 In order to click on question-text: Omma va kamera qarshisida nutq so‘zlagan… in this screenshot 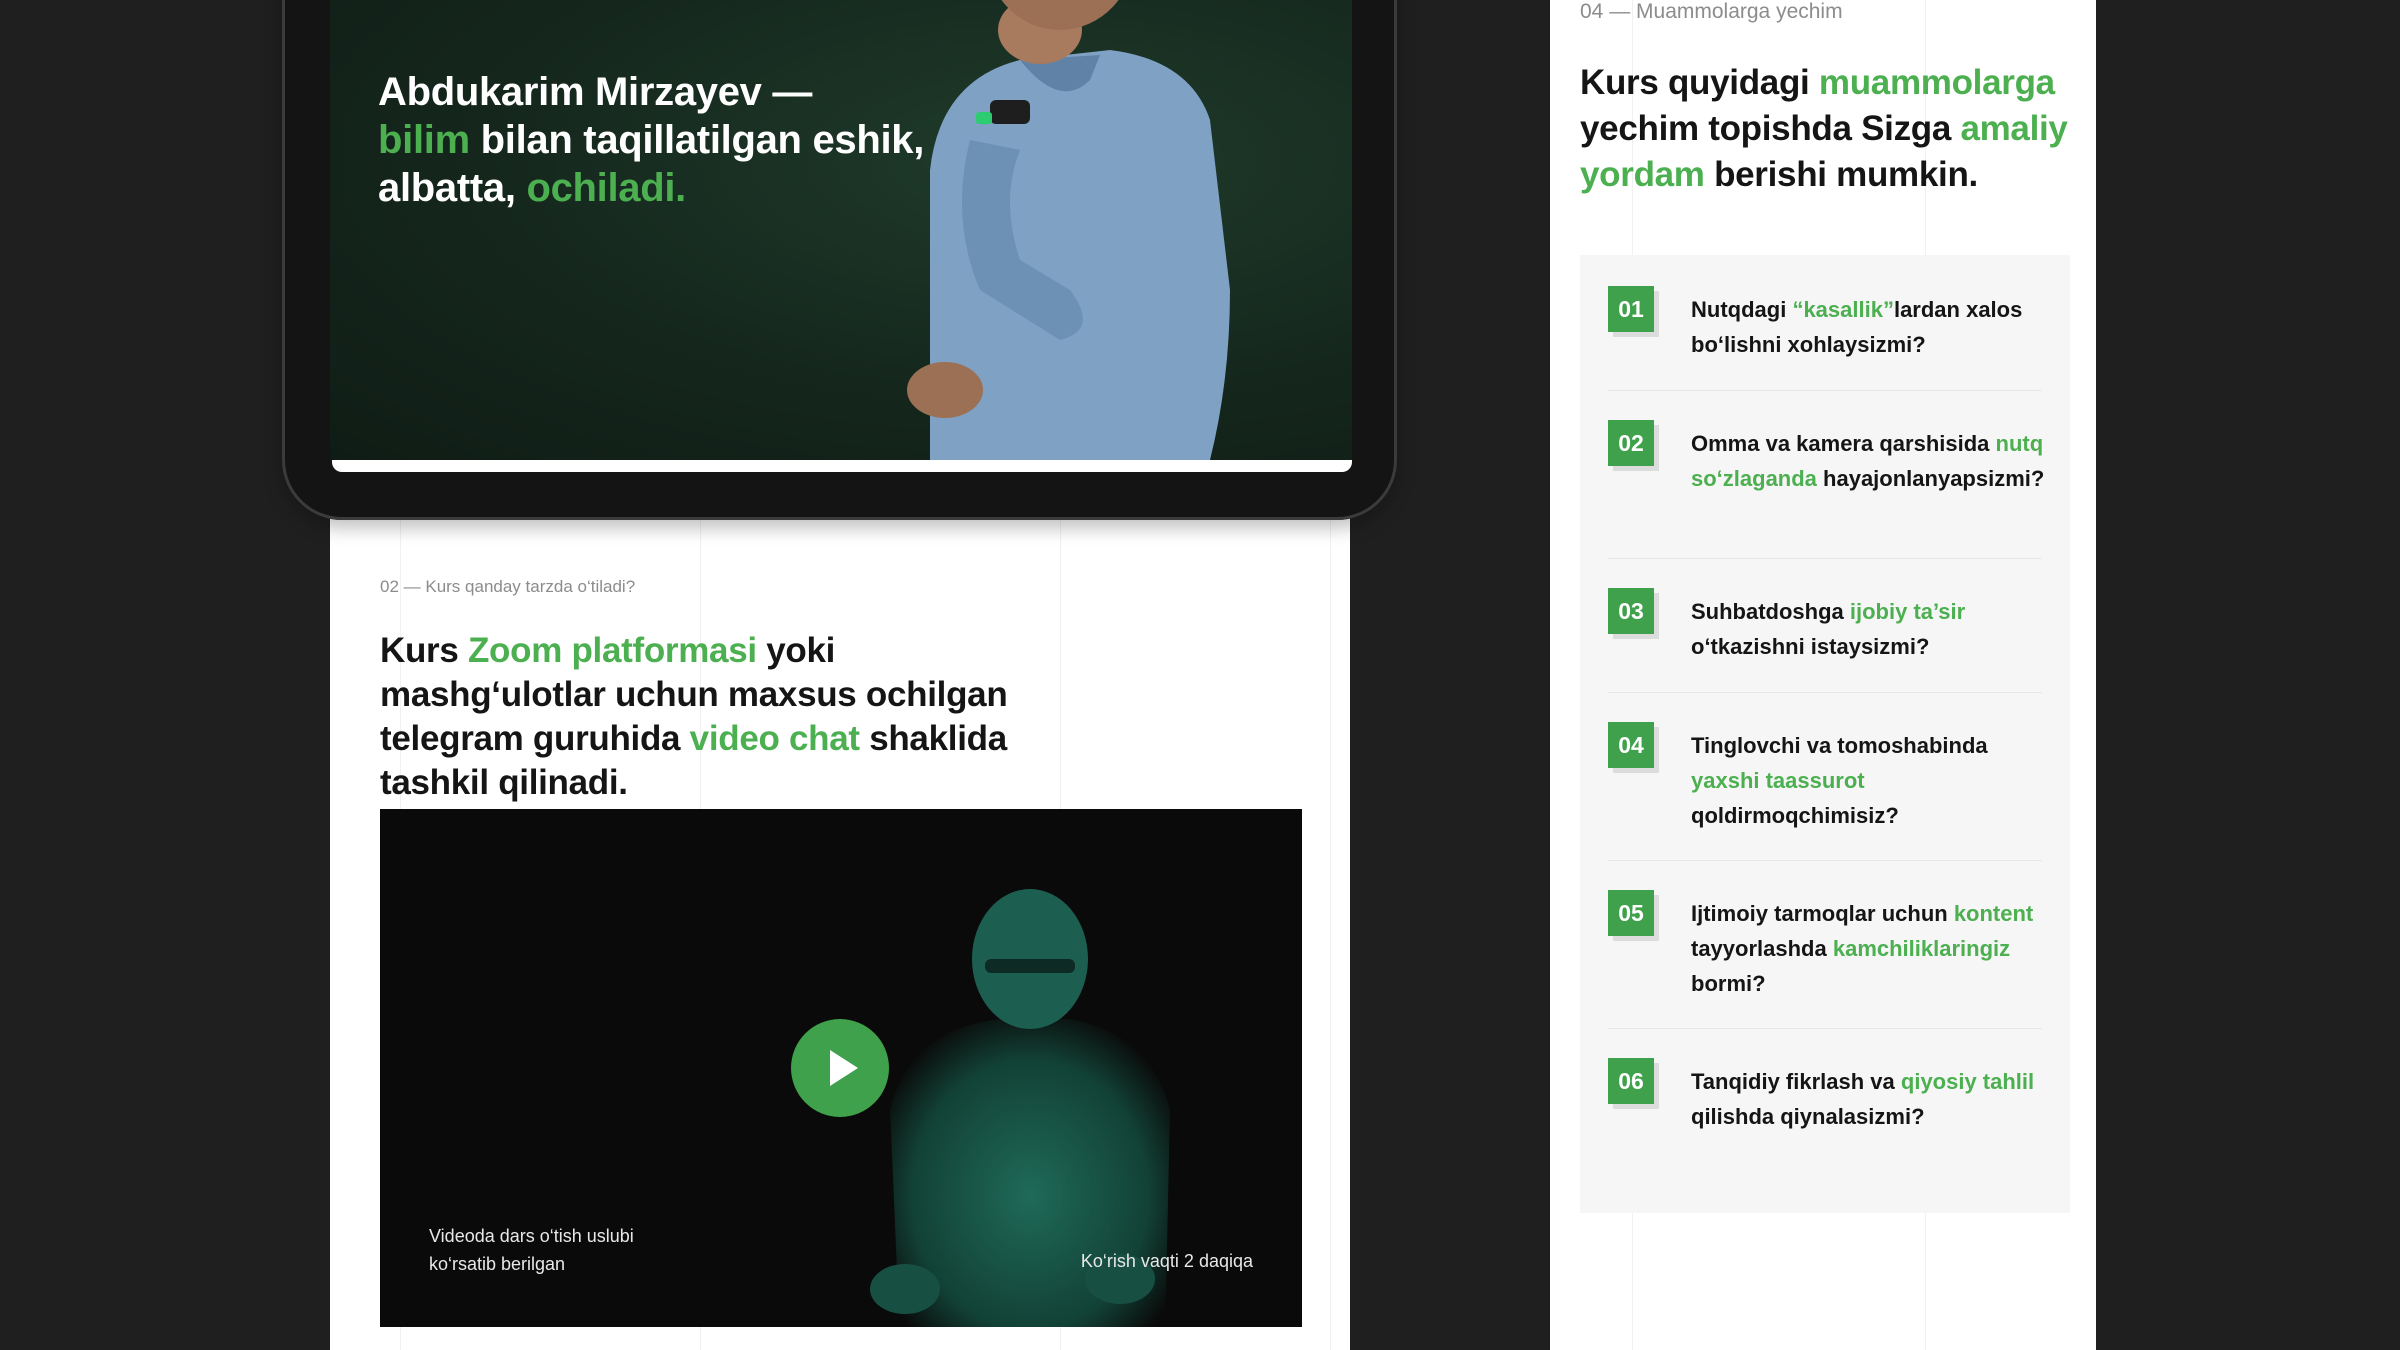, I will do `click(1868, 461)`.